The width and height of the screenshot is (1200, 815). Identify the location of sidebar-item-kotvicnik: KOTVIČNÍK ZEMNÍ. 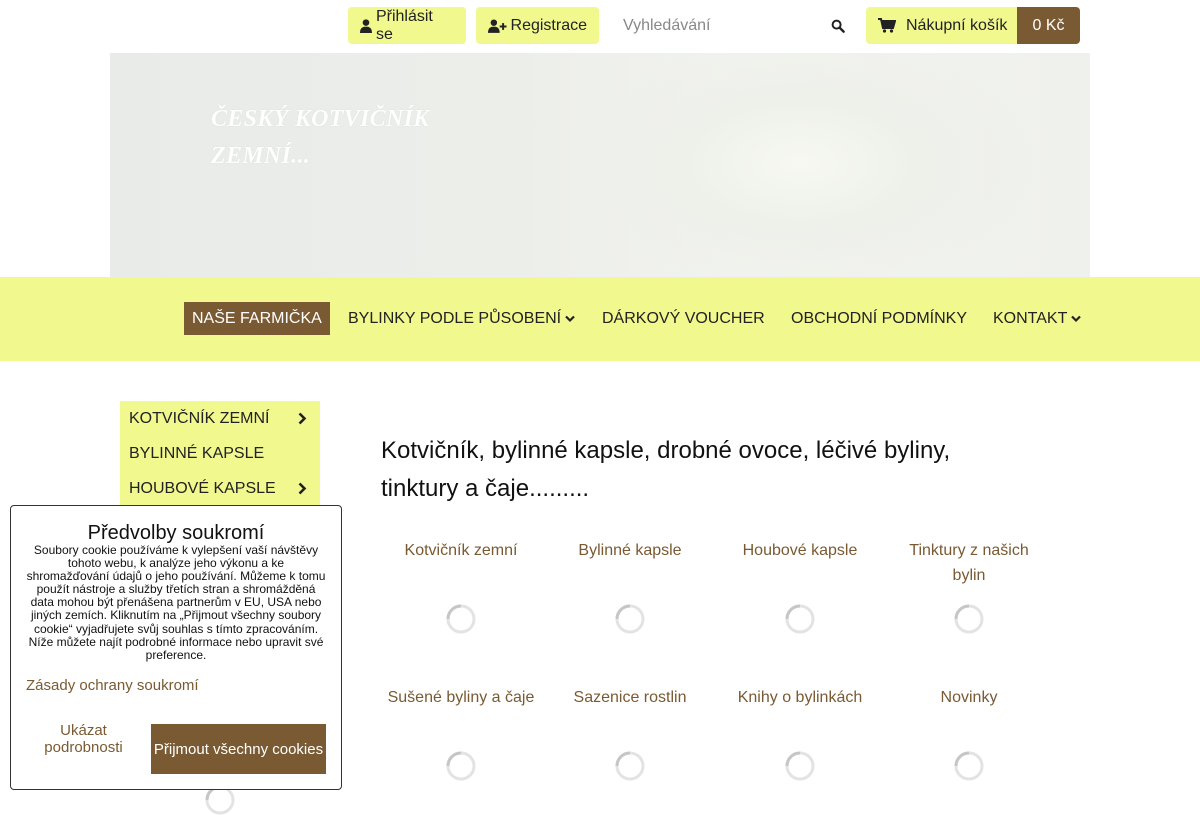
(220, 418).